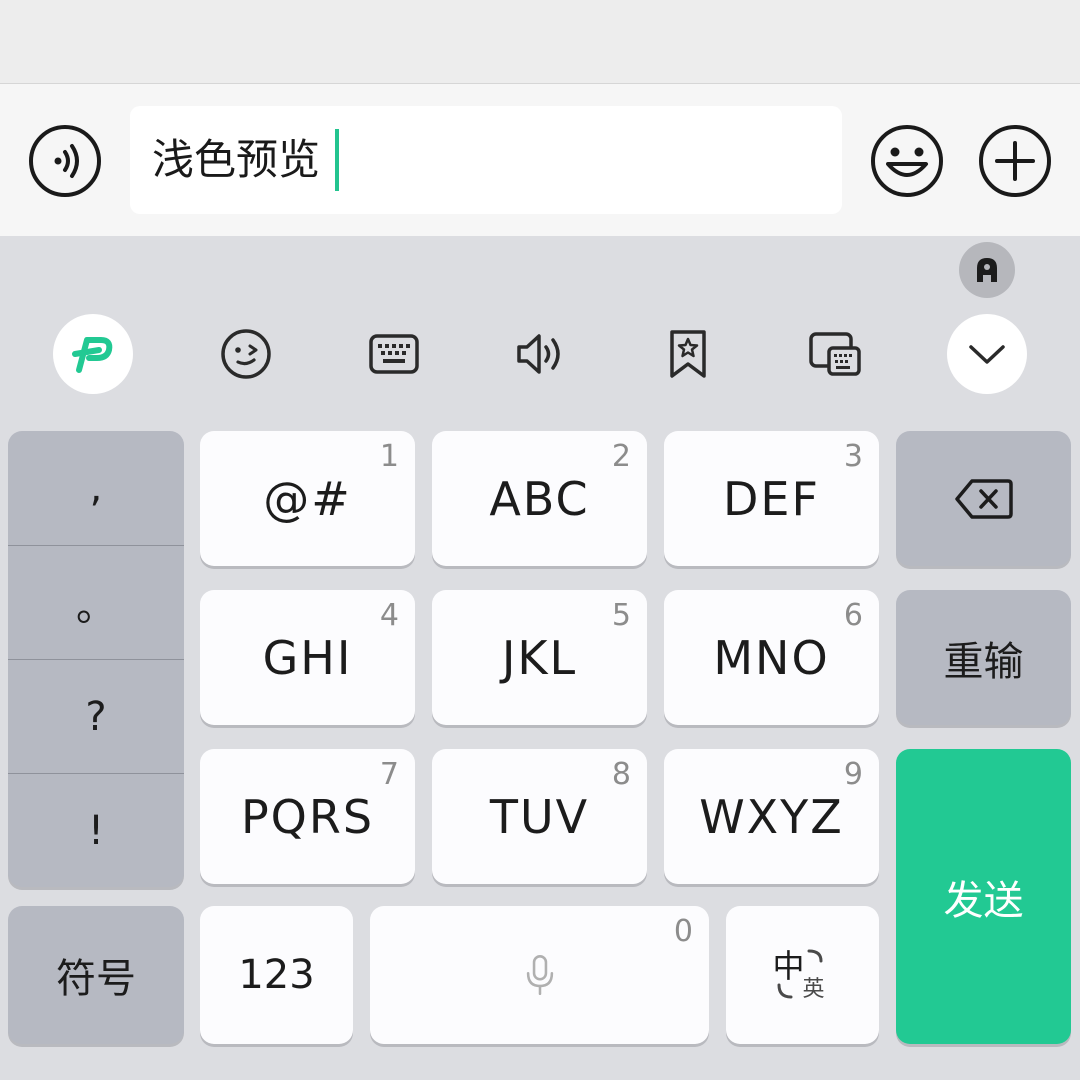 This screenshot has width=1080, height=1080. I want to click on reinput-button: 重输, so click(983, 657).